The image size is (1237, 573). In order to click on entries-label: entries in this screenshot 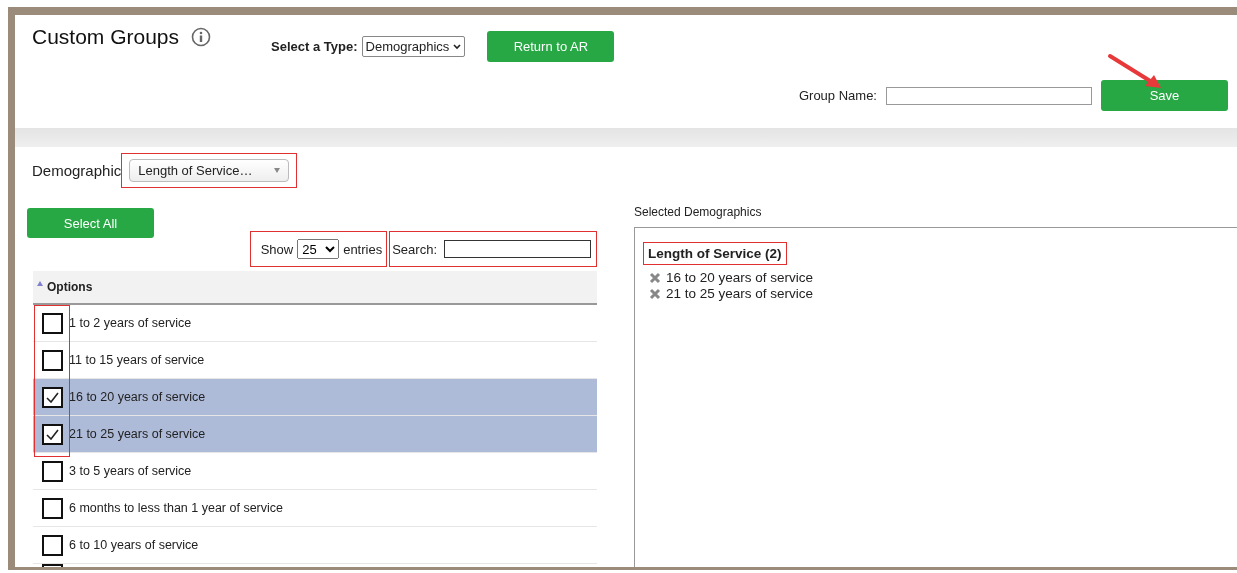, I will do `click(363, 249)`.